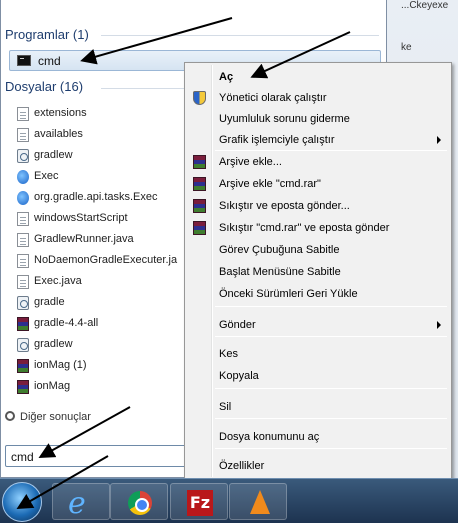 The width and height of the screenshot is (458, 523). Describe the element at coordinates (104, 114) in the screenshot. I see `file-item: extensions` at that location.